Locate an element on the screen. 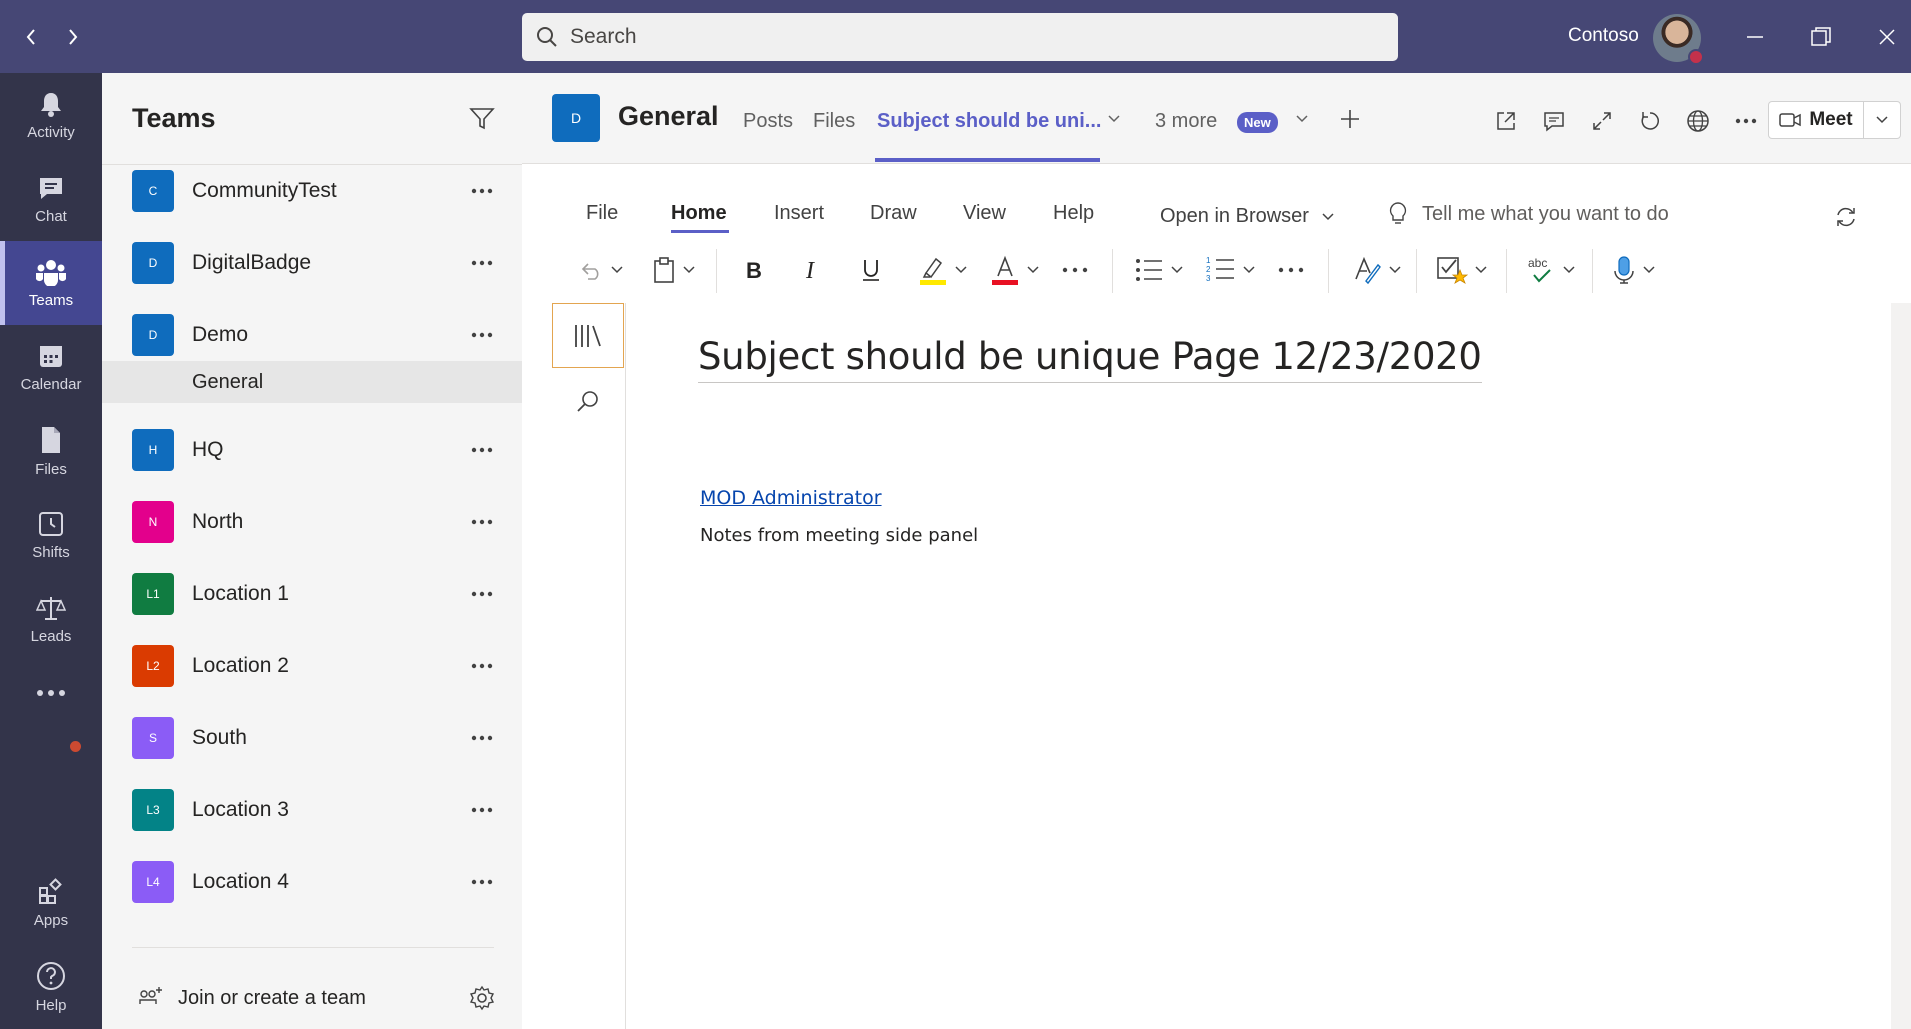 This screenshot has width=1911, height=1029. highlight-button is located at coordinates (943, 270).